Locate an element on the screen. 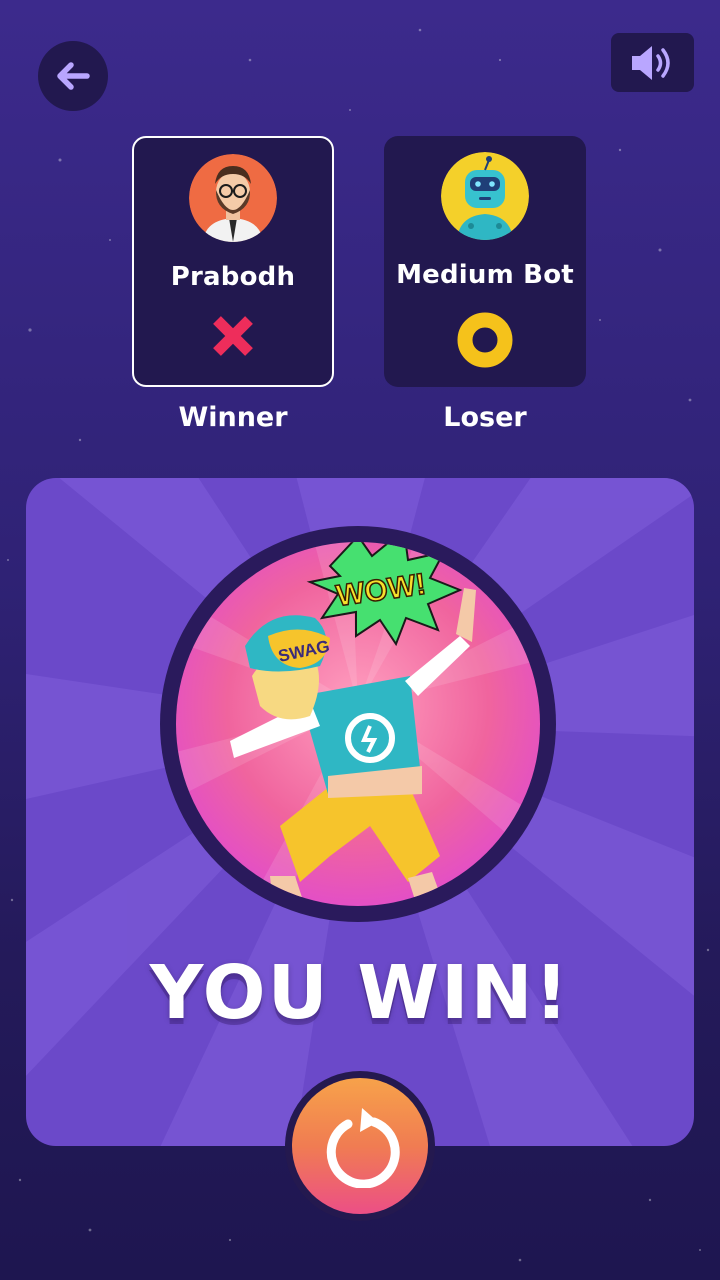  circle-icon is located at coordinates (485, 340).